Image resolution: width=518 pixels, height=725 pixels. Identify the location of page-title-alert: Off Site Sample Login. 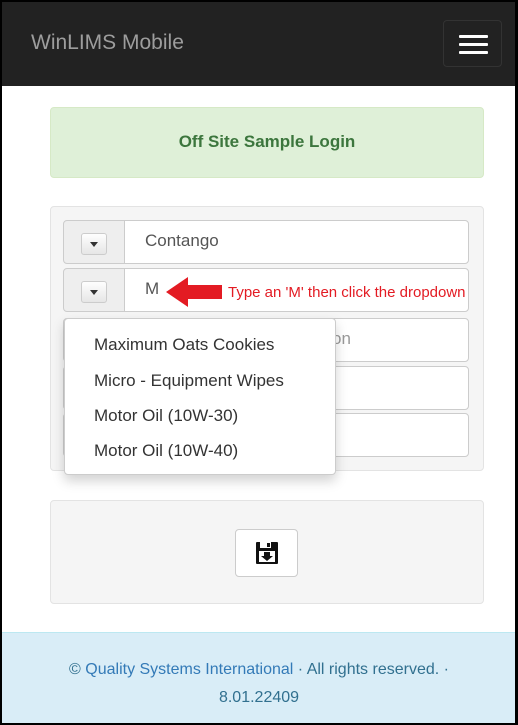
(267, 142).